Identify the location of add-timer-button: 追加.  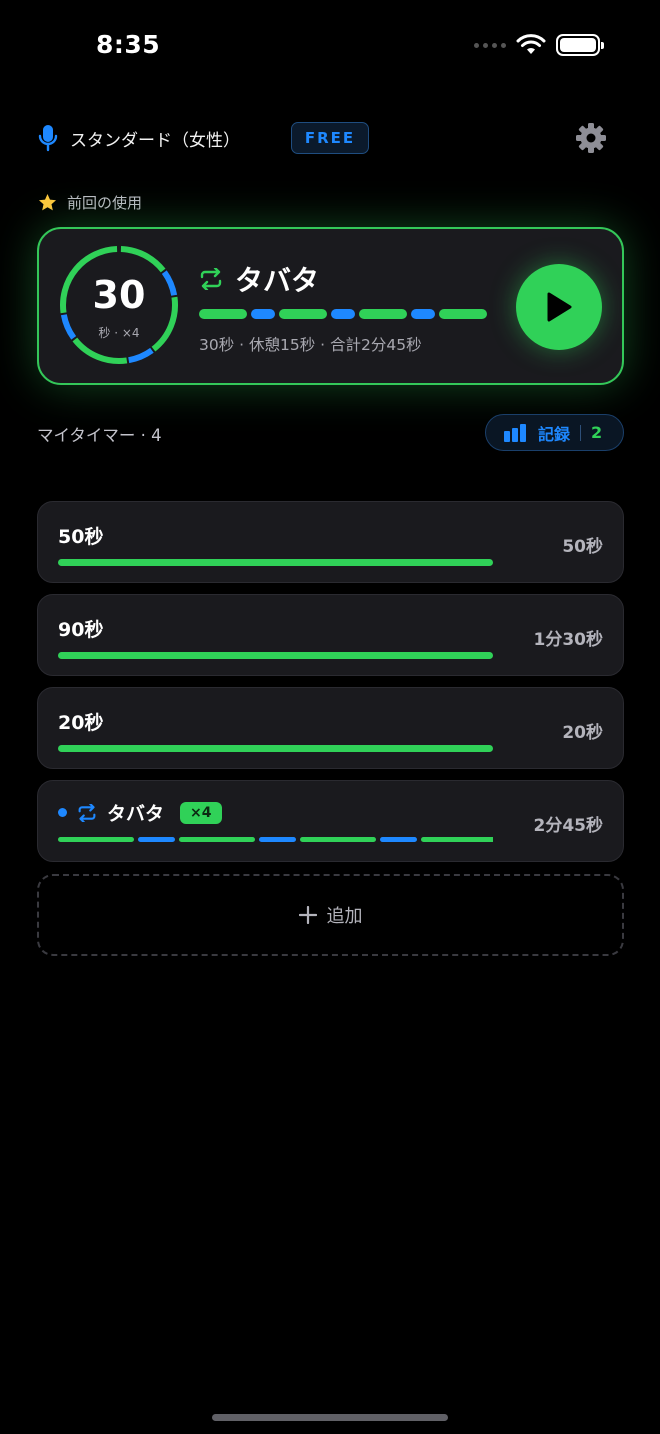
(330, 915).